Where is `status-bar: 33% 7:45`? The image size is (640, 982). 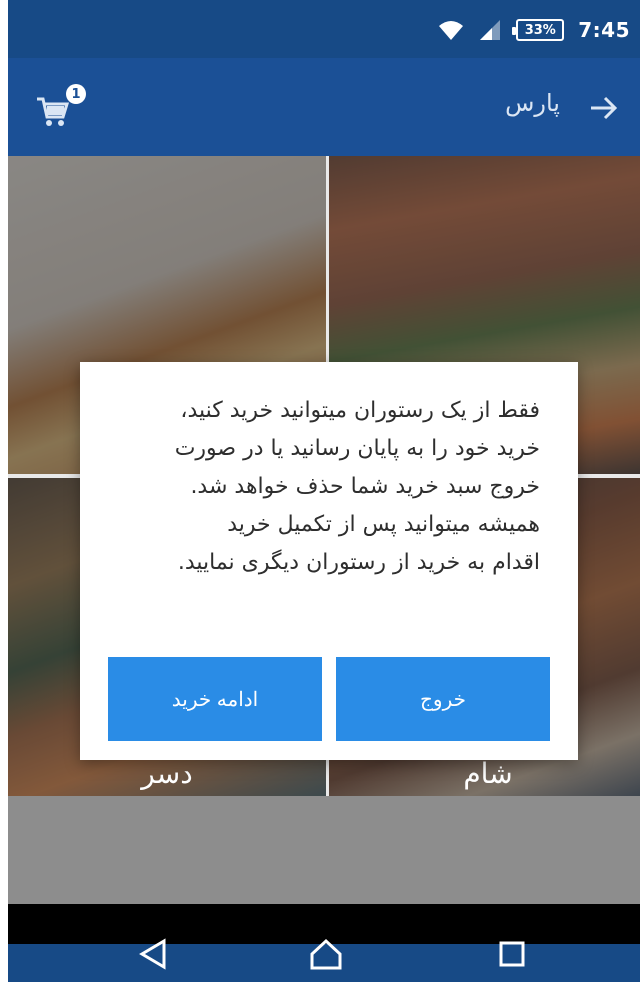 status-bar: 33% 7:45 is located at coordinates (324, 29).